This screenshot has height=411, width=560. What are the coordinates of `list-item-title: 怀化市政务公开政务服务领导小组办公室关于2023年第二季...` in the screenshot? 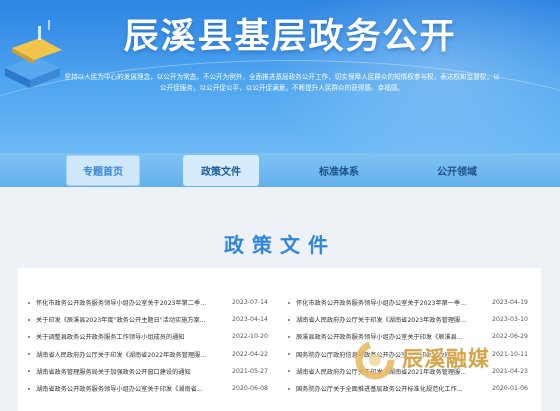 It's located at (121, 304).